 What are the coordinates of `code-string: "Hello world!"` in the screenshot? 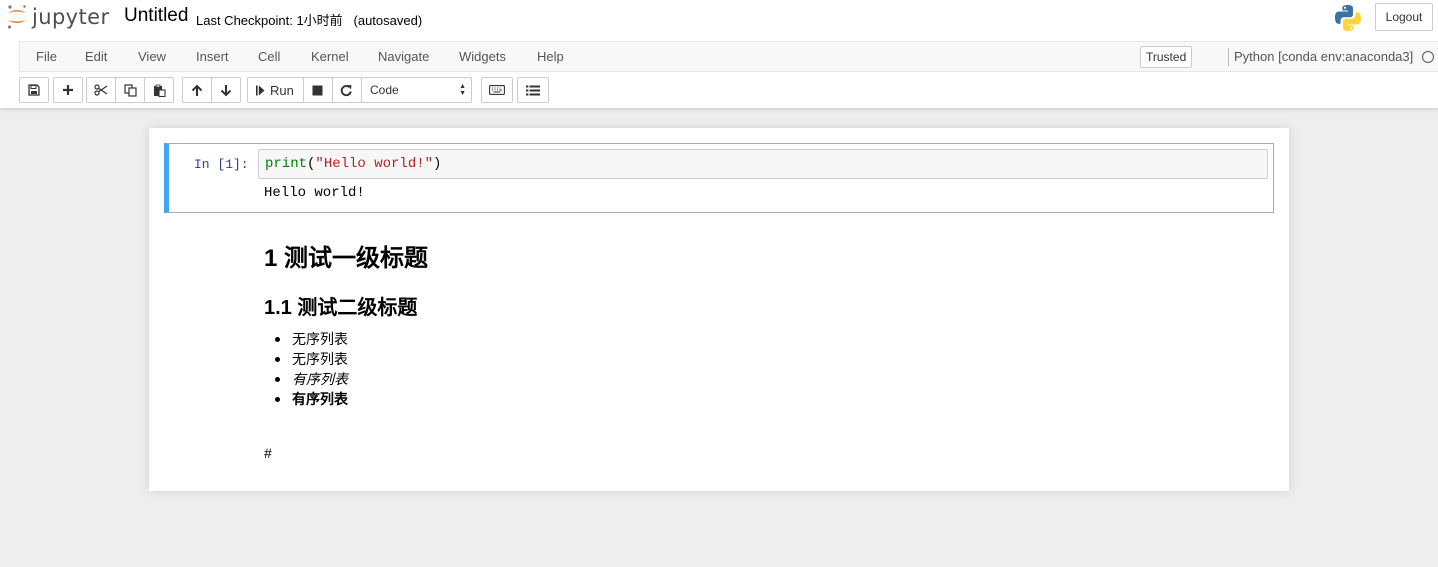 It's located at (374, 164).